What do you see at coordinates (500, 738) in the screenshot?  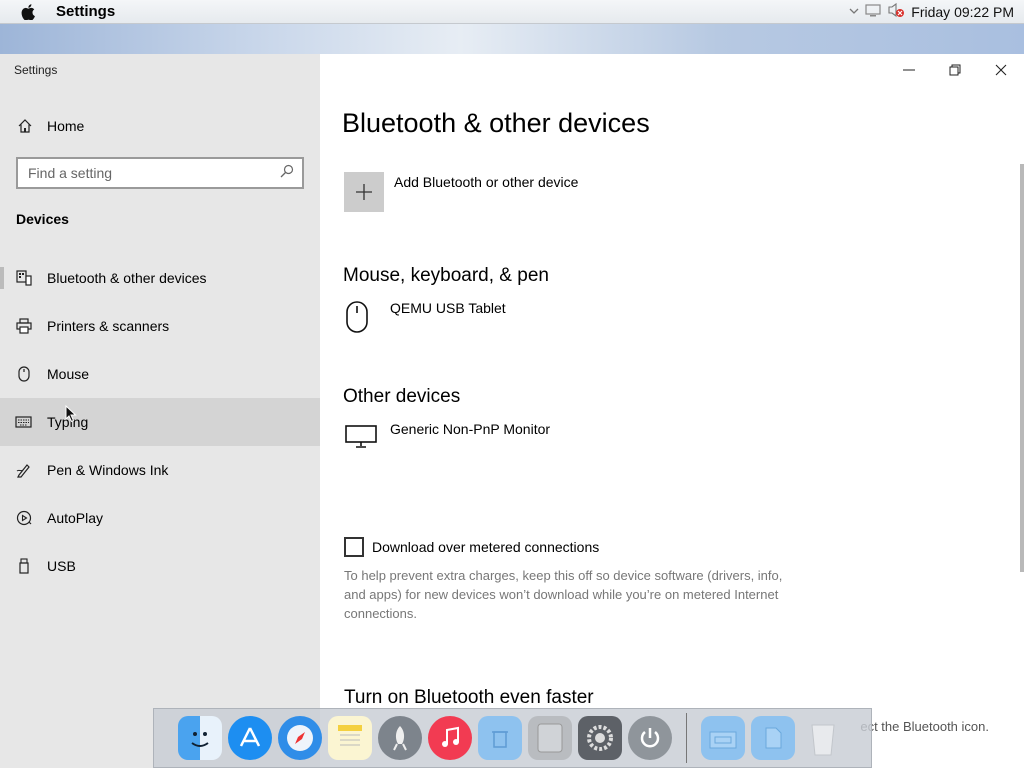 I see `trash-folder-icon` at bounding box center [500, 738].